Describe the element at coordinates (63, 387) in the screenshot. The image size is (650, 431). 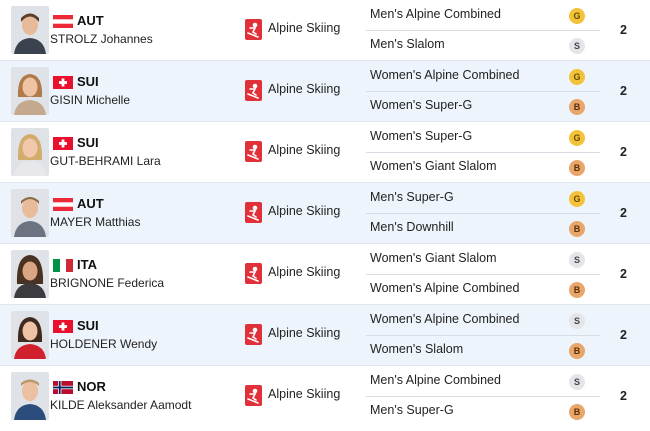
I see `norway-flag-icon` at that location.